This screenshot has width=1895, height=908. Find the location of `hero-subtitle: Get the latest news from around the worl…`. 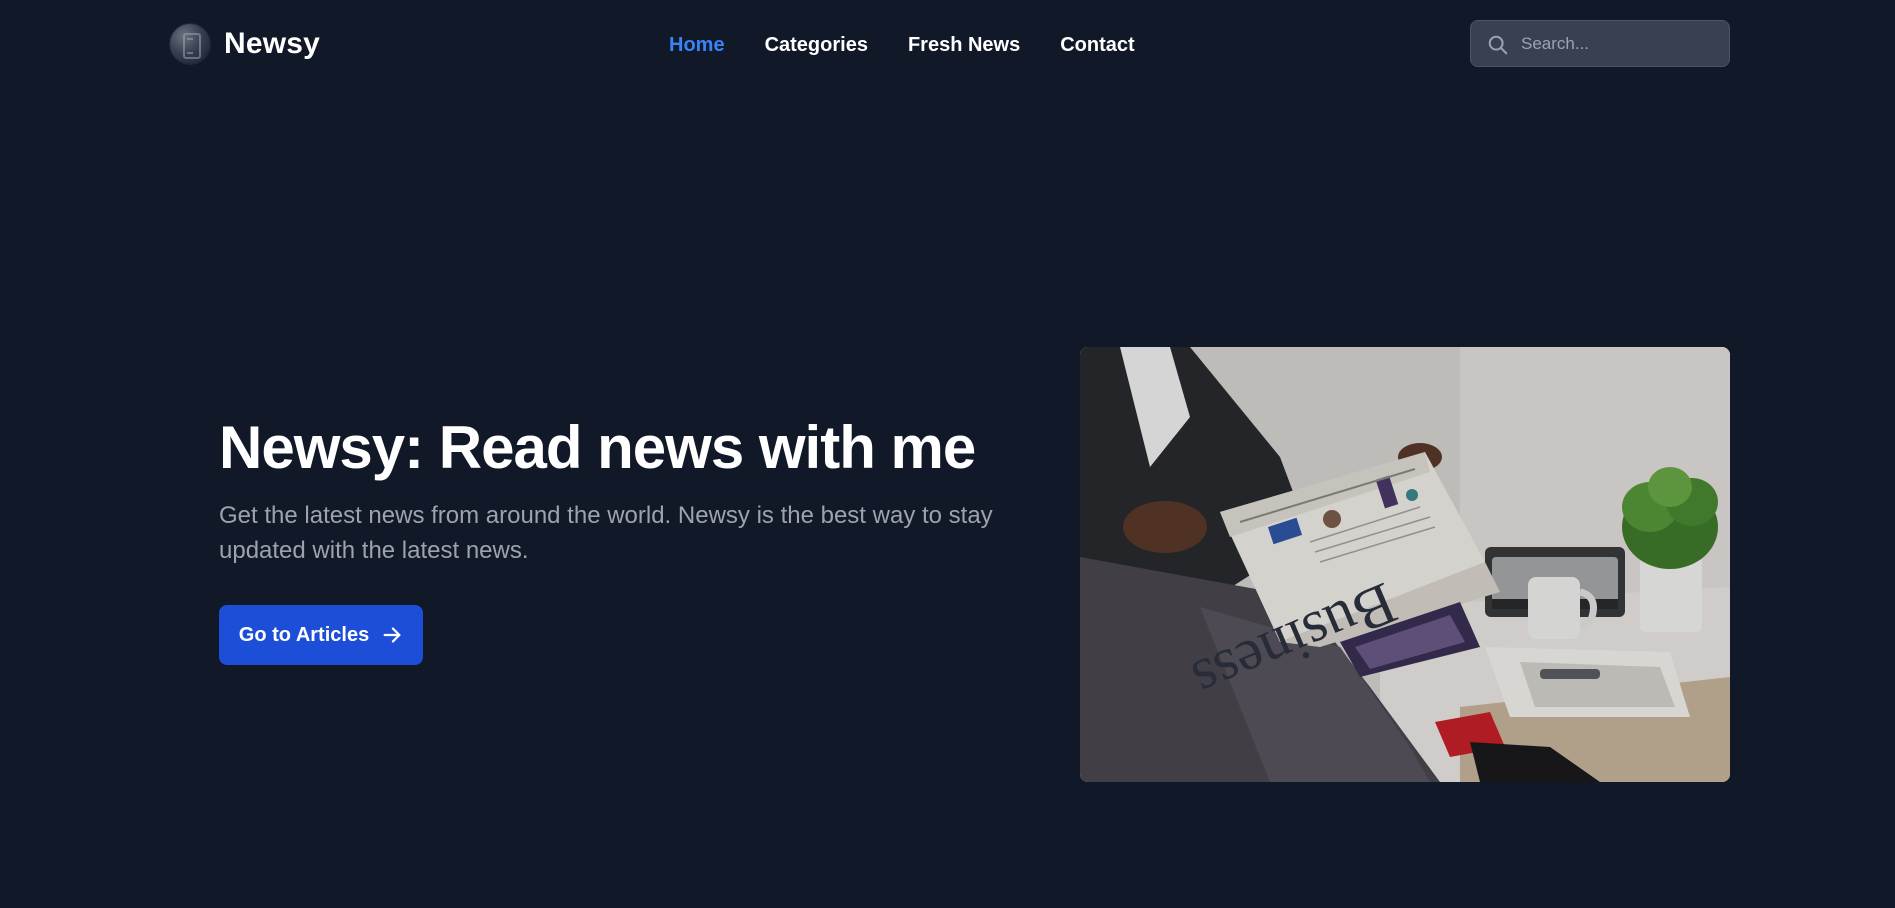

hero-subtitle: Get the latest news from around the worl… is located at coordinates (606, 533).